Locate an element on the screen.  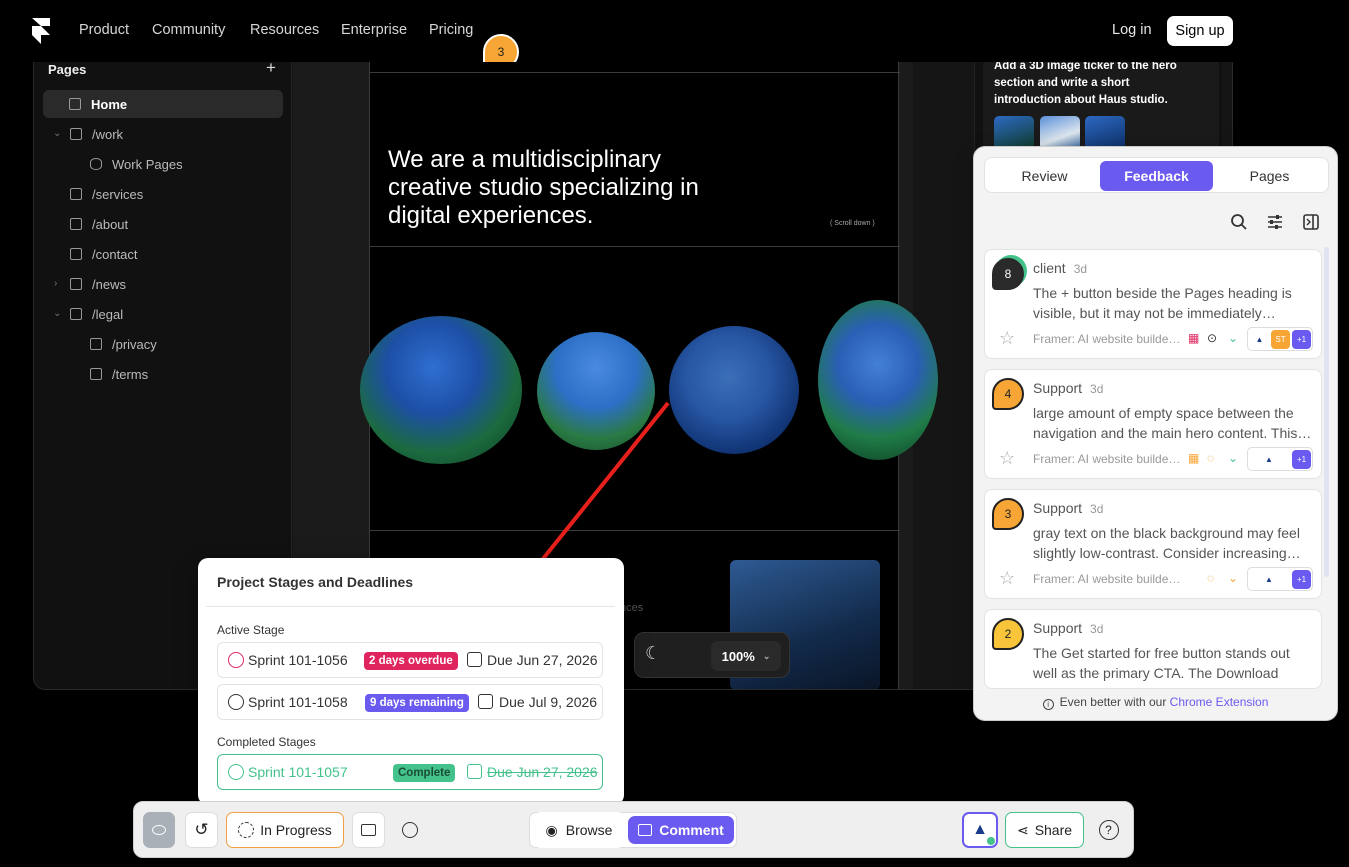
user-avatar: ▲ is located at coordinates (980, 830).